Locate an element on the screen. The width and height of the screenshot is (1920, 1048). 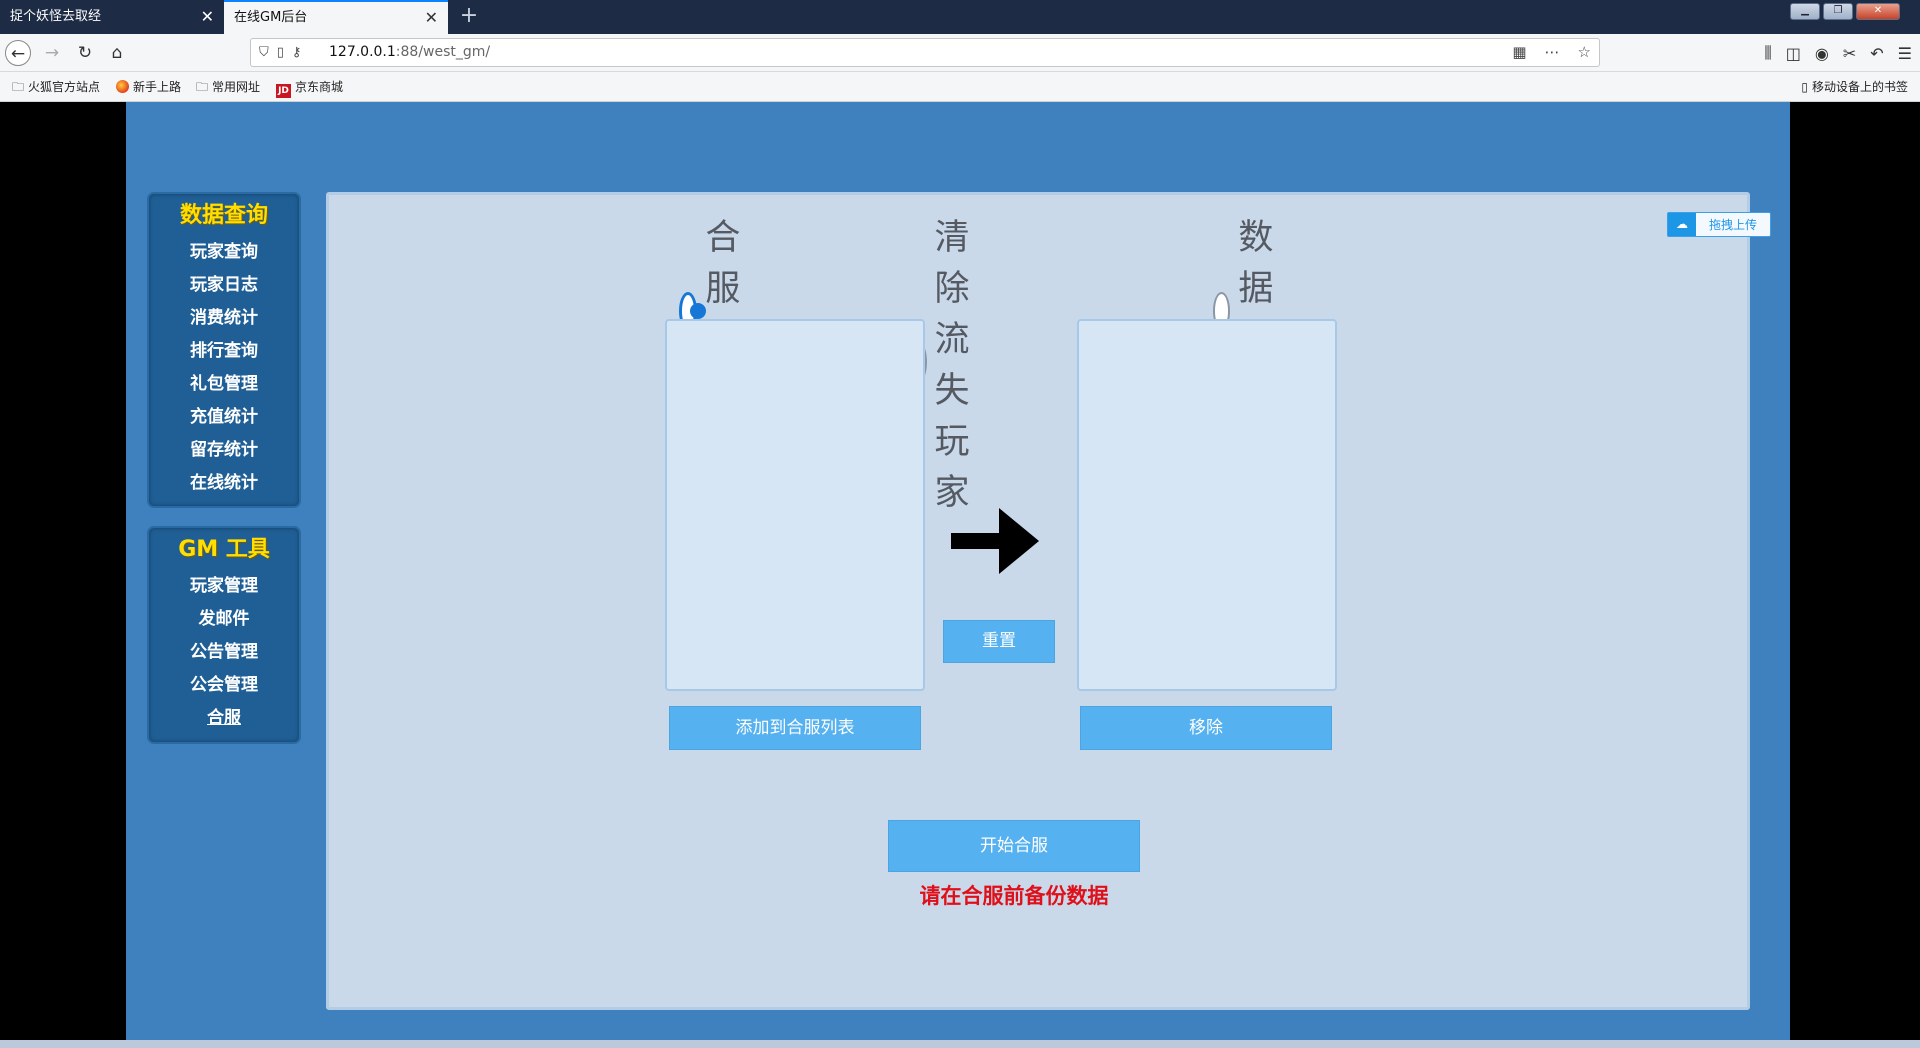
back-button: ← is located at coordinates (18, 53).